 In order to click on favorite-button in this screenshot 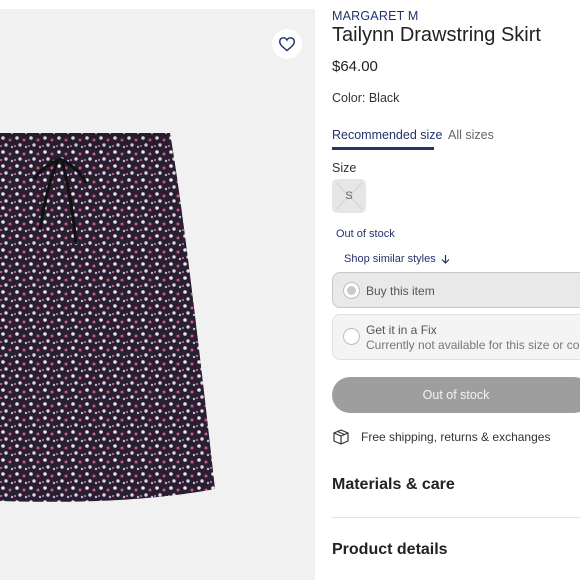, I will do `click(287, 44)`.